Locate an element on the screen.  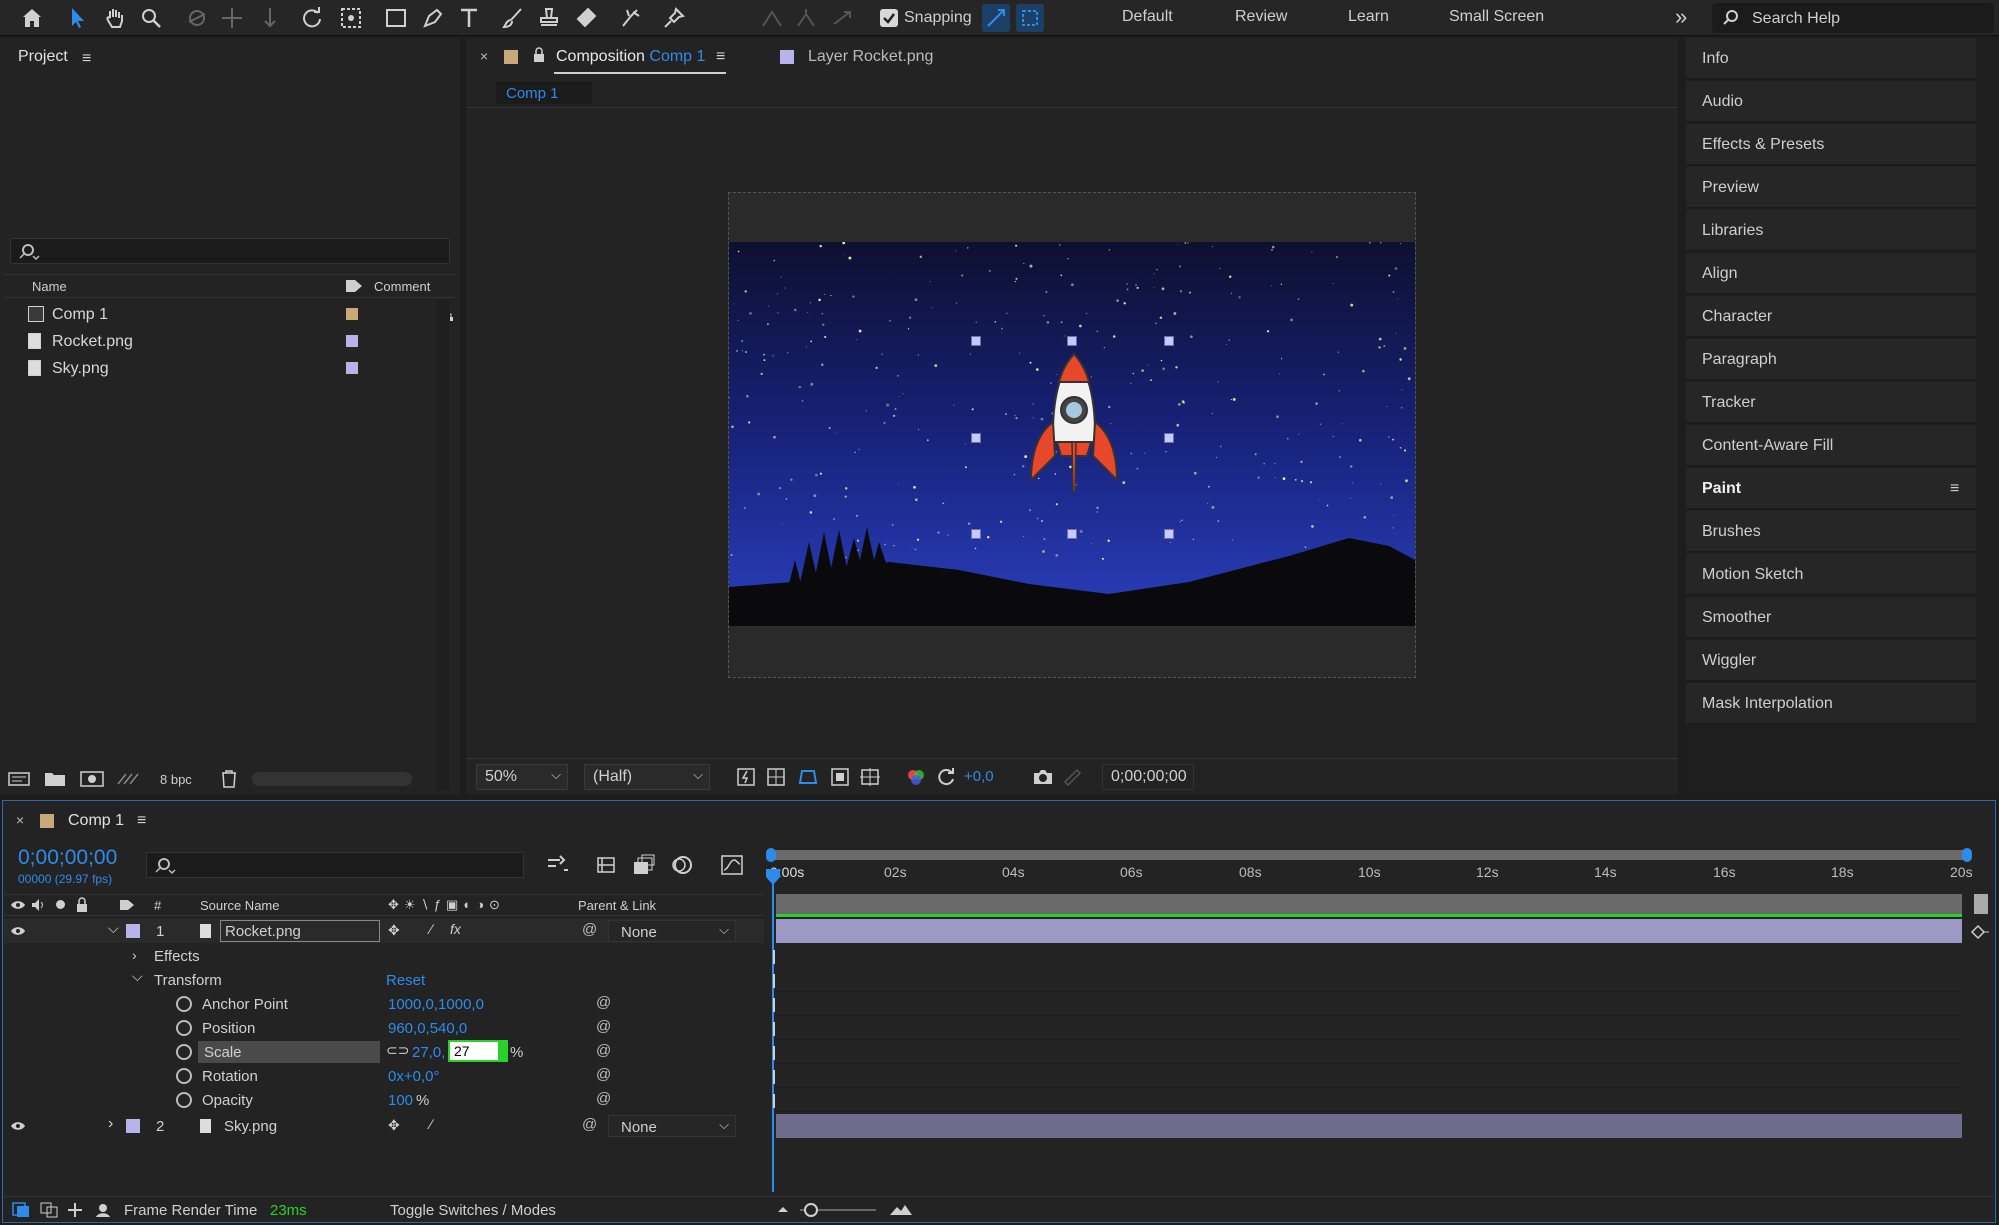
eraser-tool-icon is located at coordinates (586, 18).